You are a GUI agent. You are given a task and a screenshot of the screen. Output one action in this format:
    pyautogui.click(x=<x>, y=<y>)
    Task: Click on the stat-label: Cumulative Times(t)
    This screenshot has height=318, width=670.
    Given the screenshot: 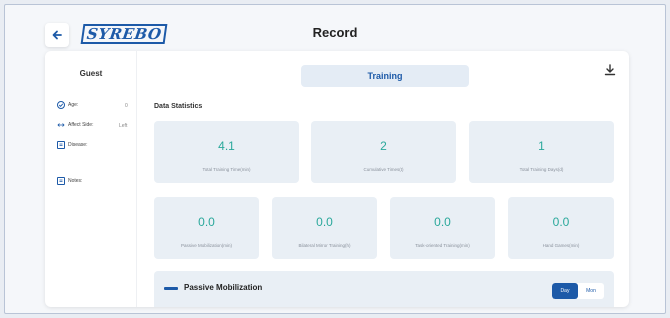 What is the action you would take?
    pyautogui.click(x=383, y=169)
    